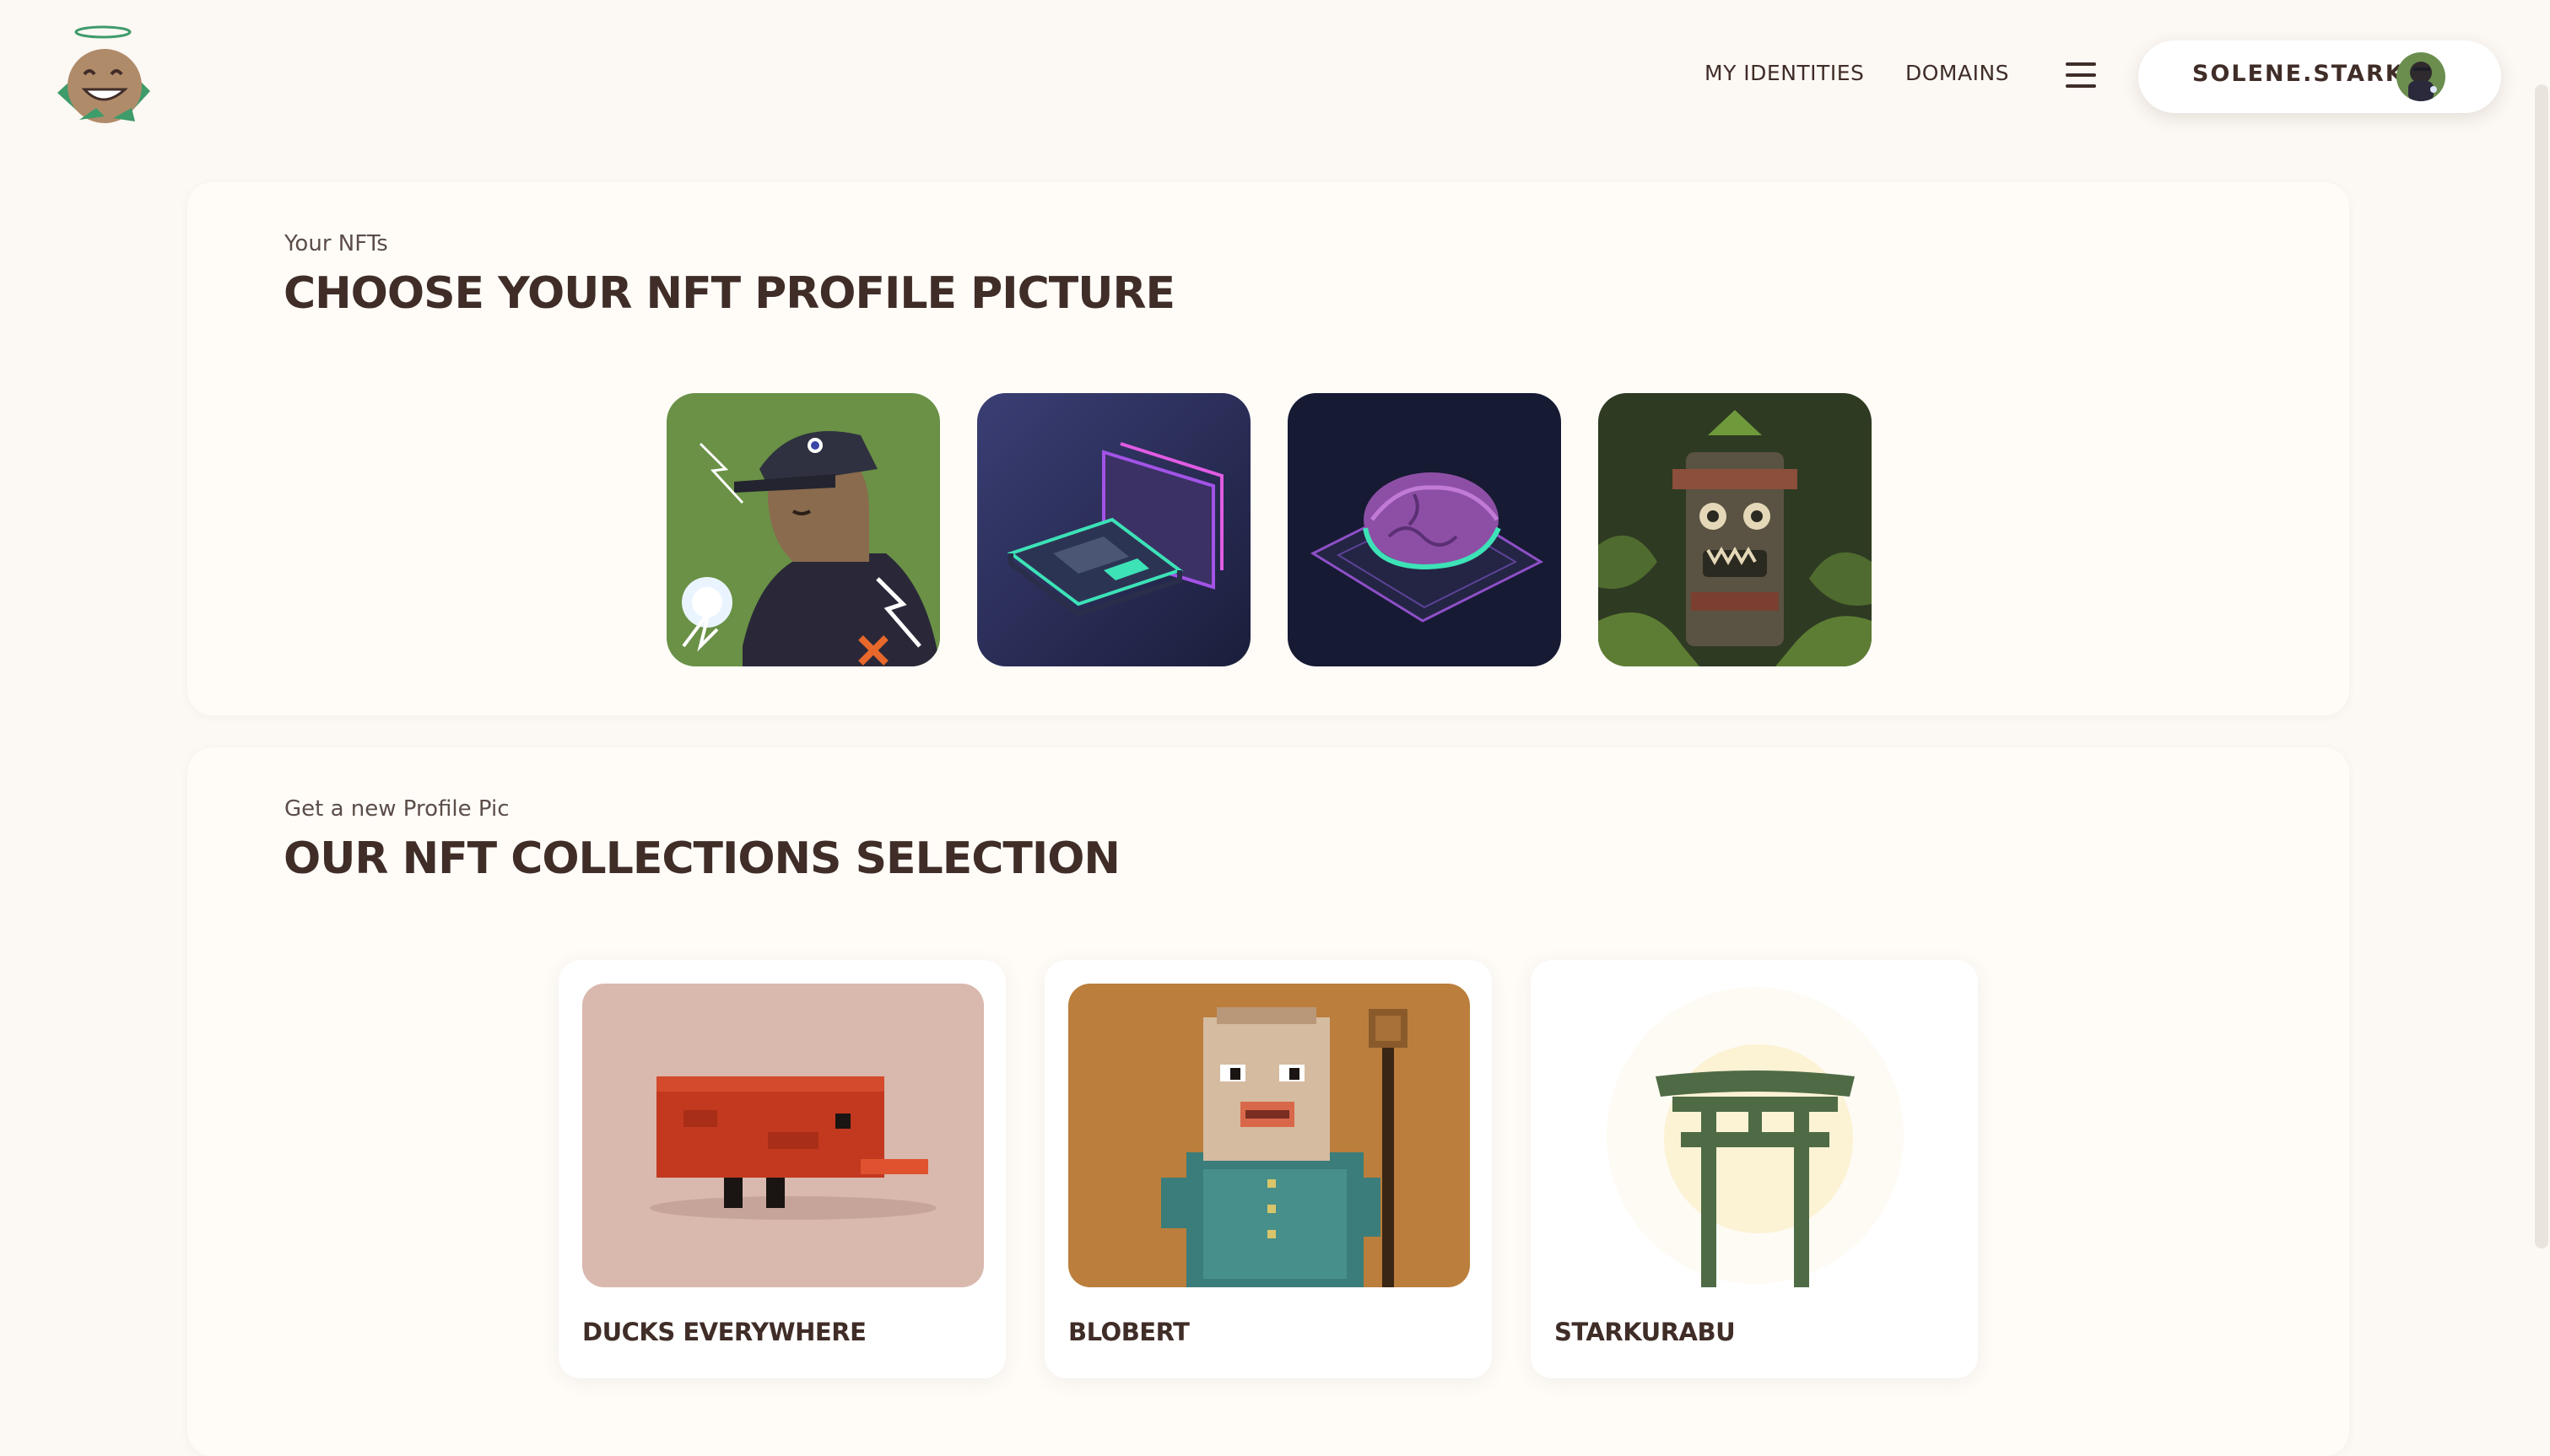 The height and width of the screenshot is (1456, 2550). Describe the element at coordinates (336, 244) in the screenshot. I see `your-nfts-subtitle: Your NFTs` at that location.